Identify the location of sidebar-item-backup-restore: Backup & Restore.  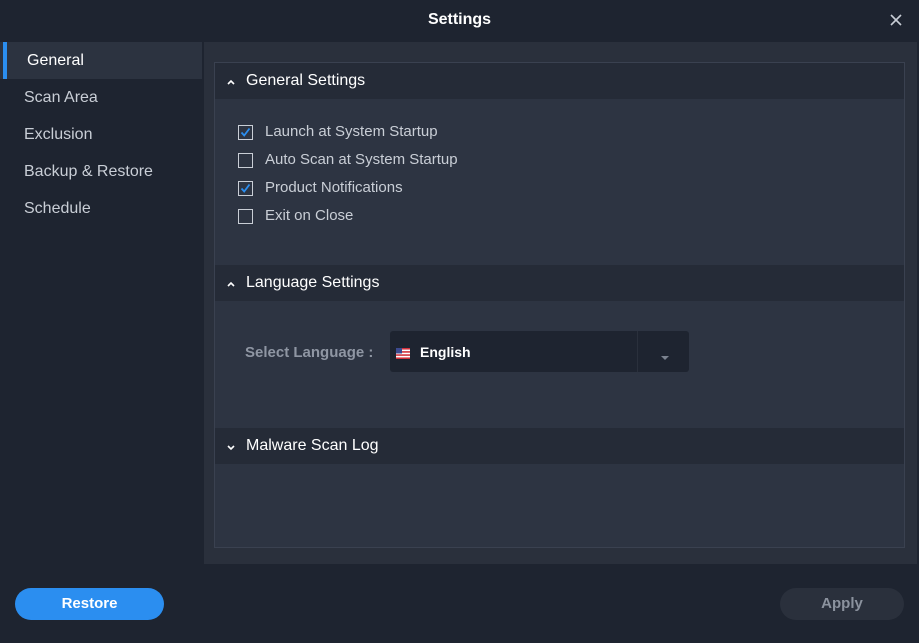
(101, 171).